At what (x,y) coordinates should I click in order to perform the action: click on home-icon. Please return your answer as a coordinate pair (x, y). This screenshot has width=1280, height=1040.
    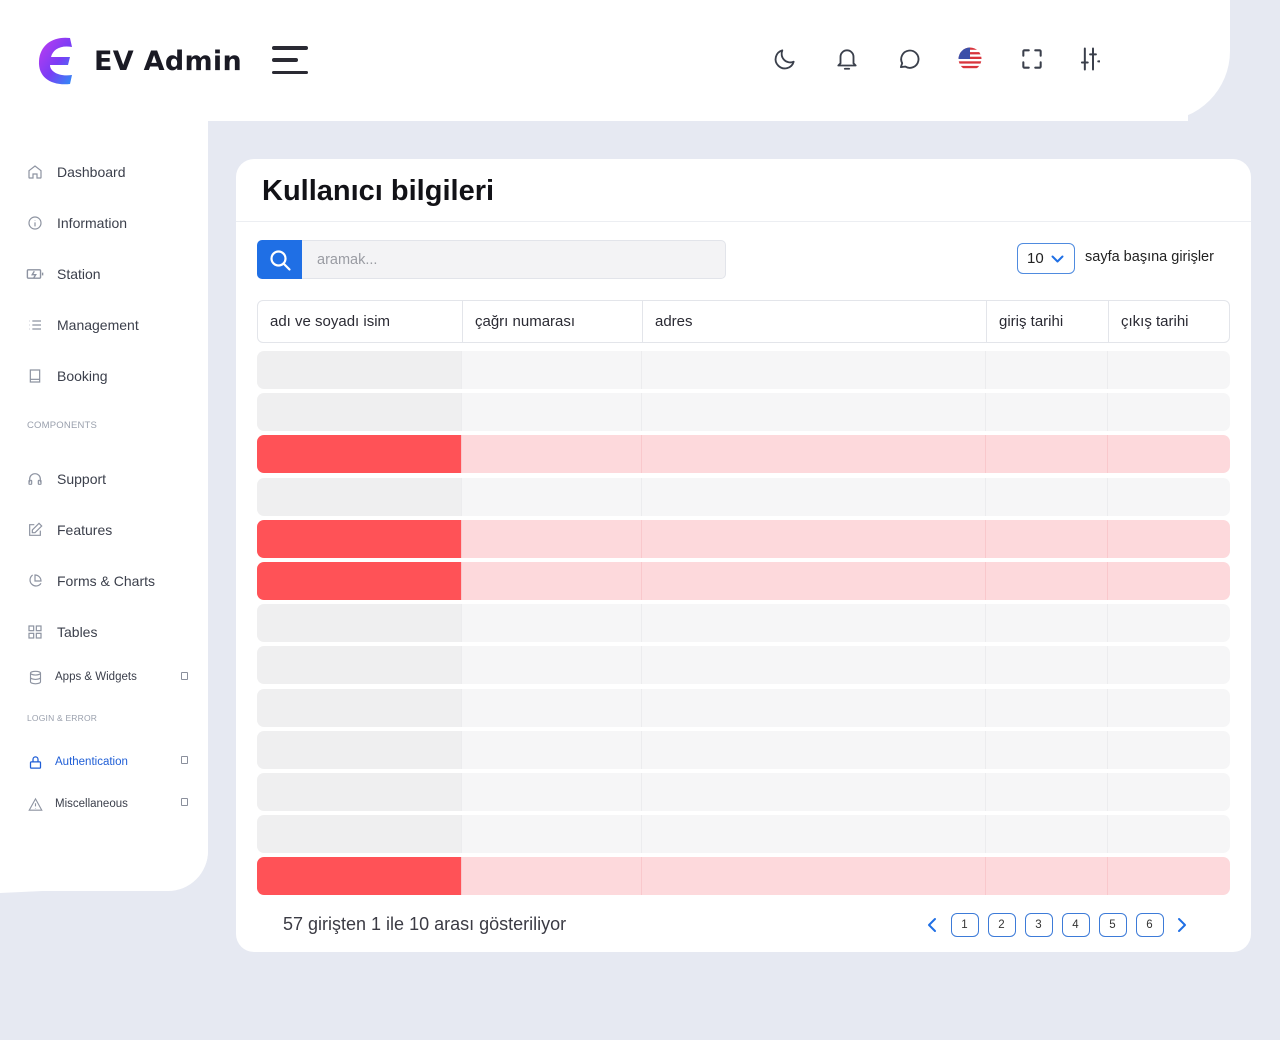
    Looking at the image, I should click on (35, 172).